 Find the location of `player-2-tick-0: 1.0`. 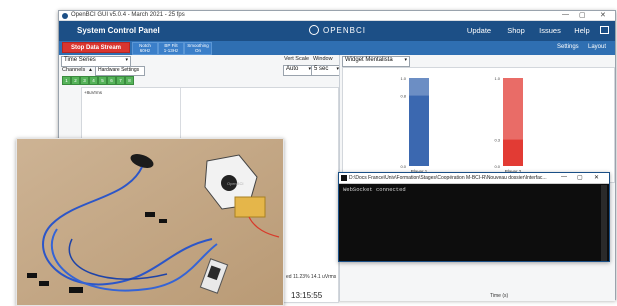

player-2-tick-0: 1.0 is located at coordinates (497, 78).